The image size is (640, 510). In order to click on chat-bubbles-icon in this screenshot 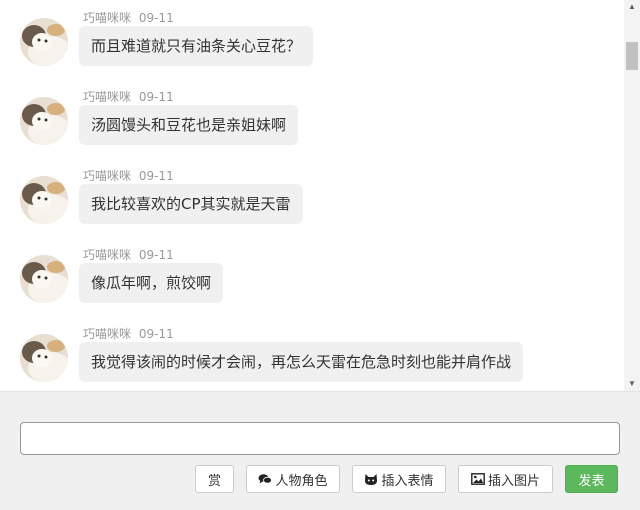, I will do `click(265, 479)`.